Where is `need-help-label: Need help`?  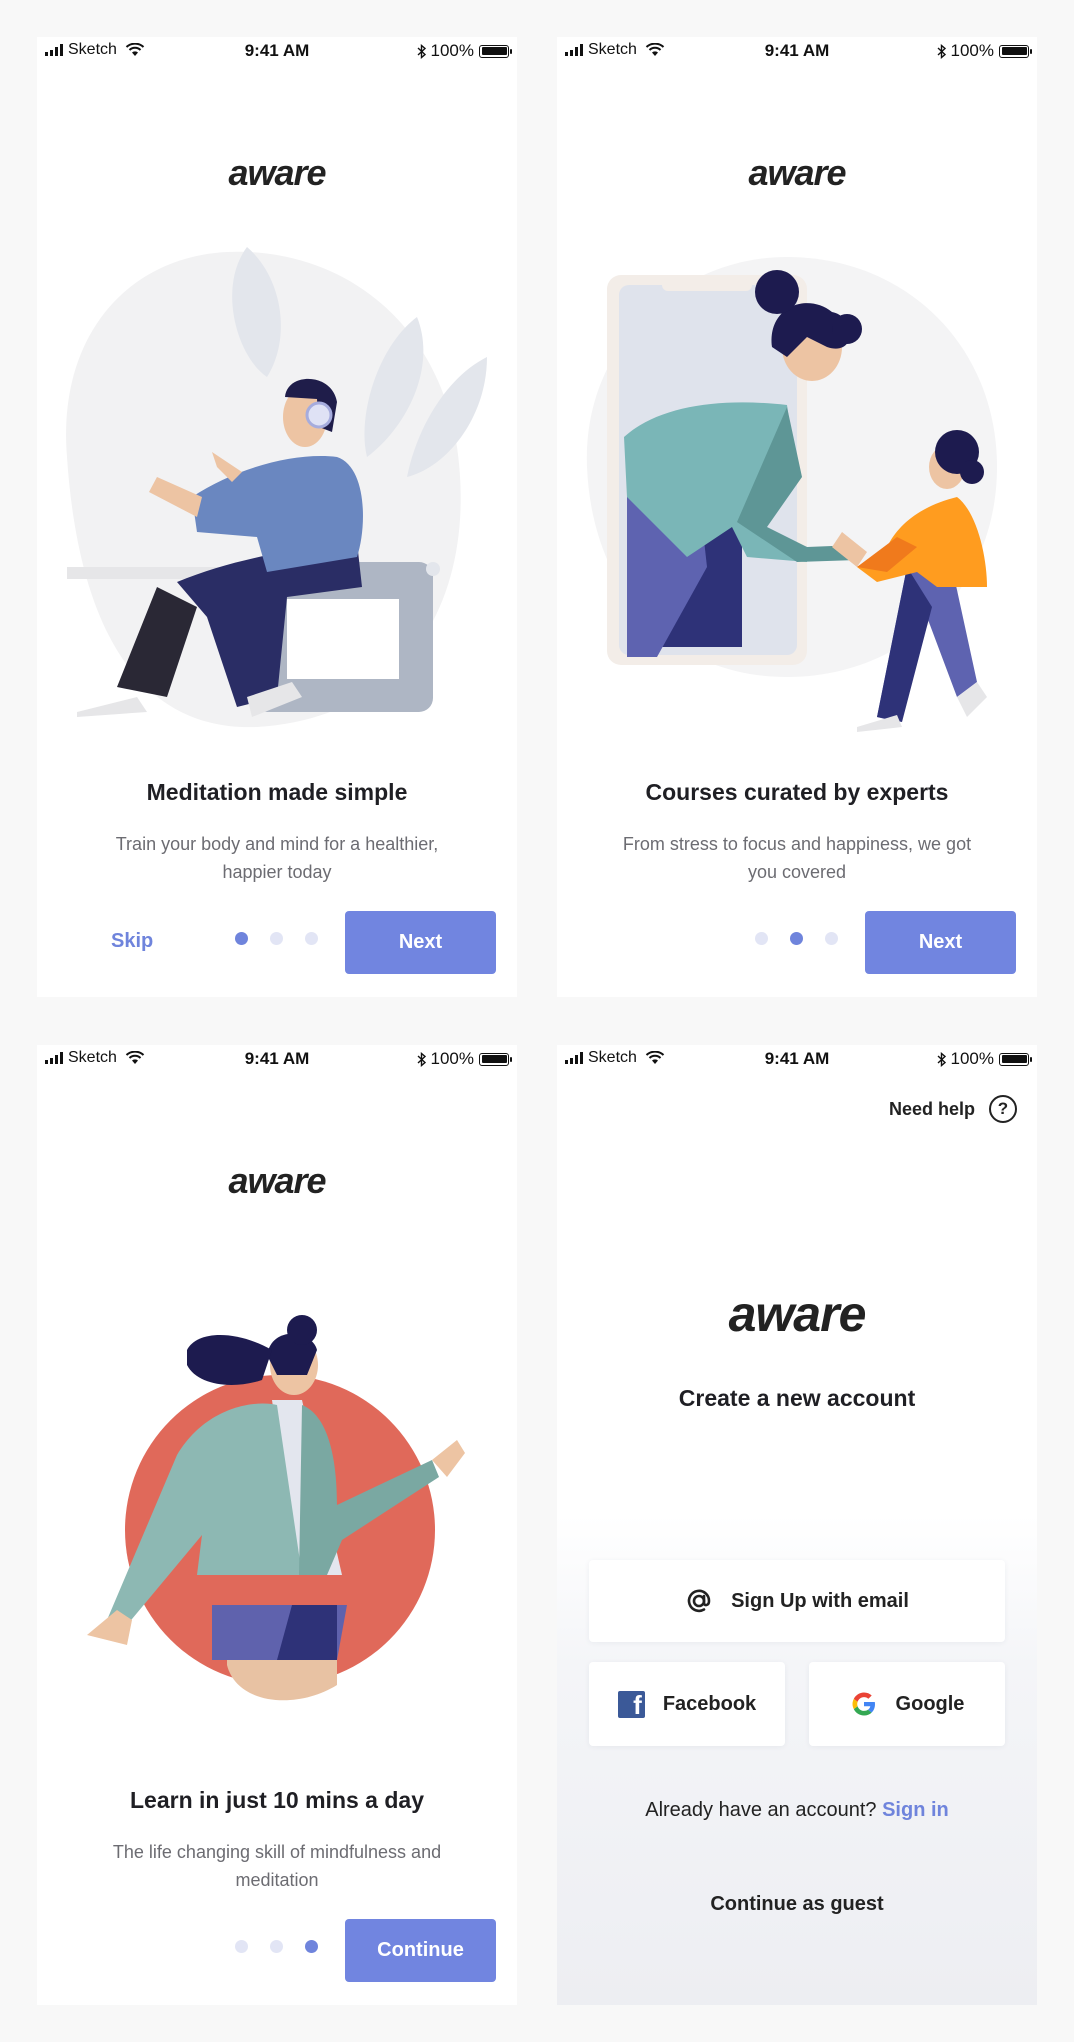
need-help-label: Need help is located at coordinates (931, 1108).